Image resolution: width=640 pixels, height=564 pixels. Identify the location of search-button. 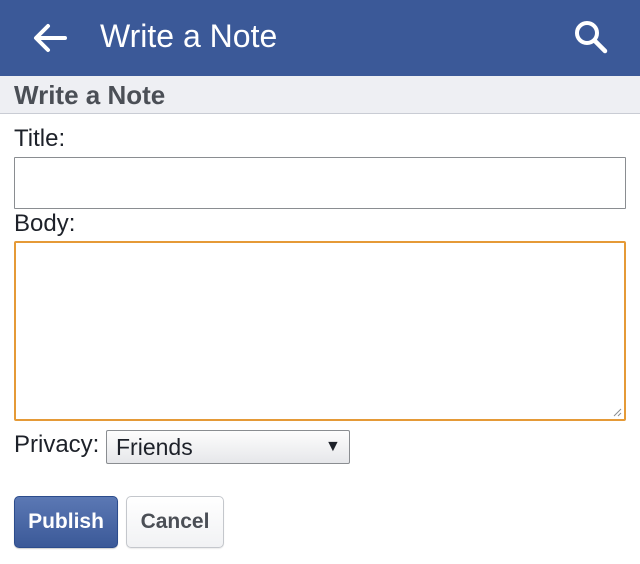
(591, 37).